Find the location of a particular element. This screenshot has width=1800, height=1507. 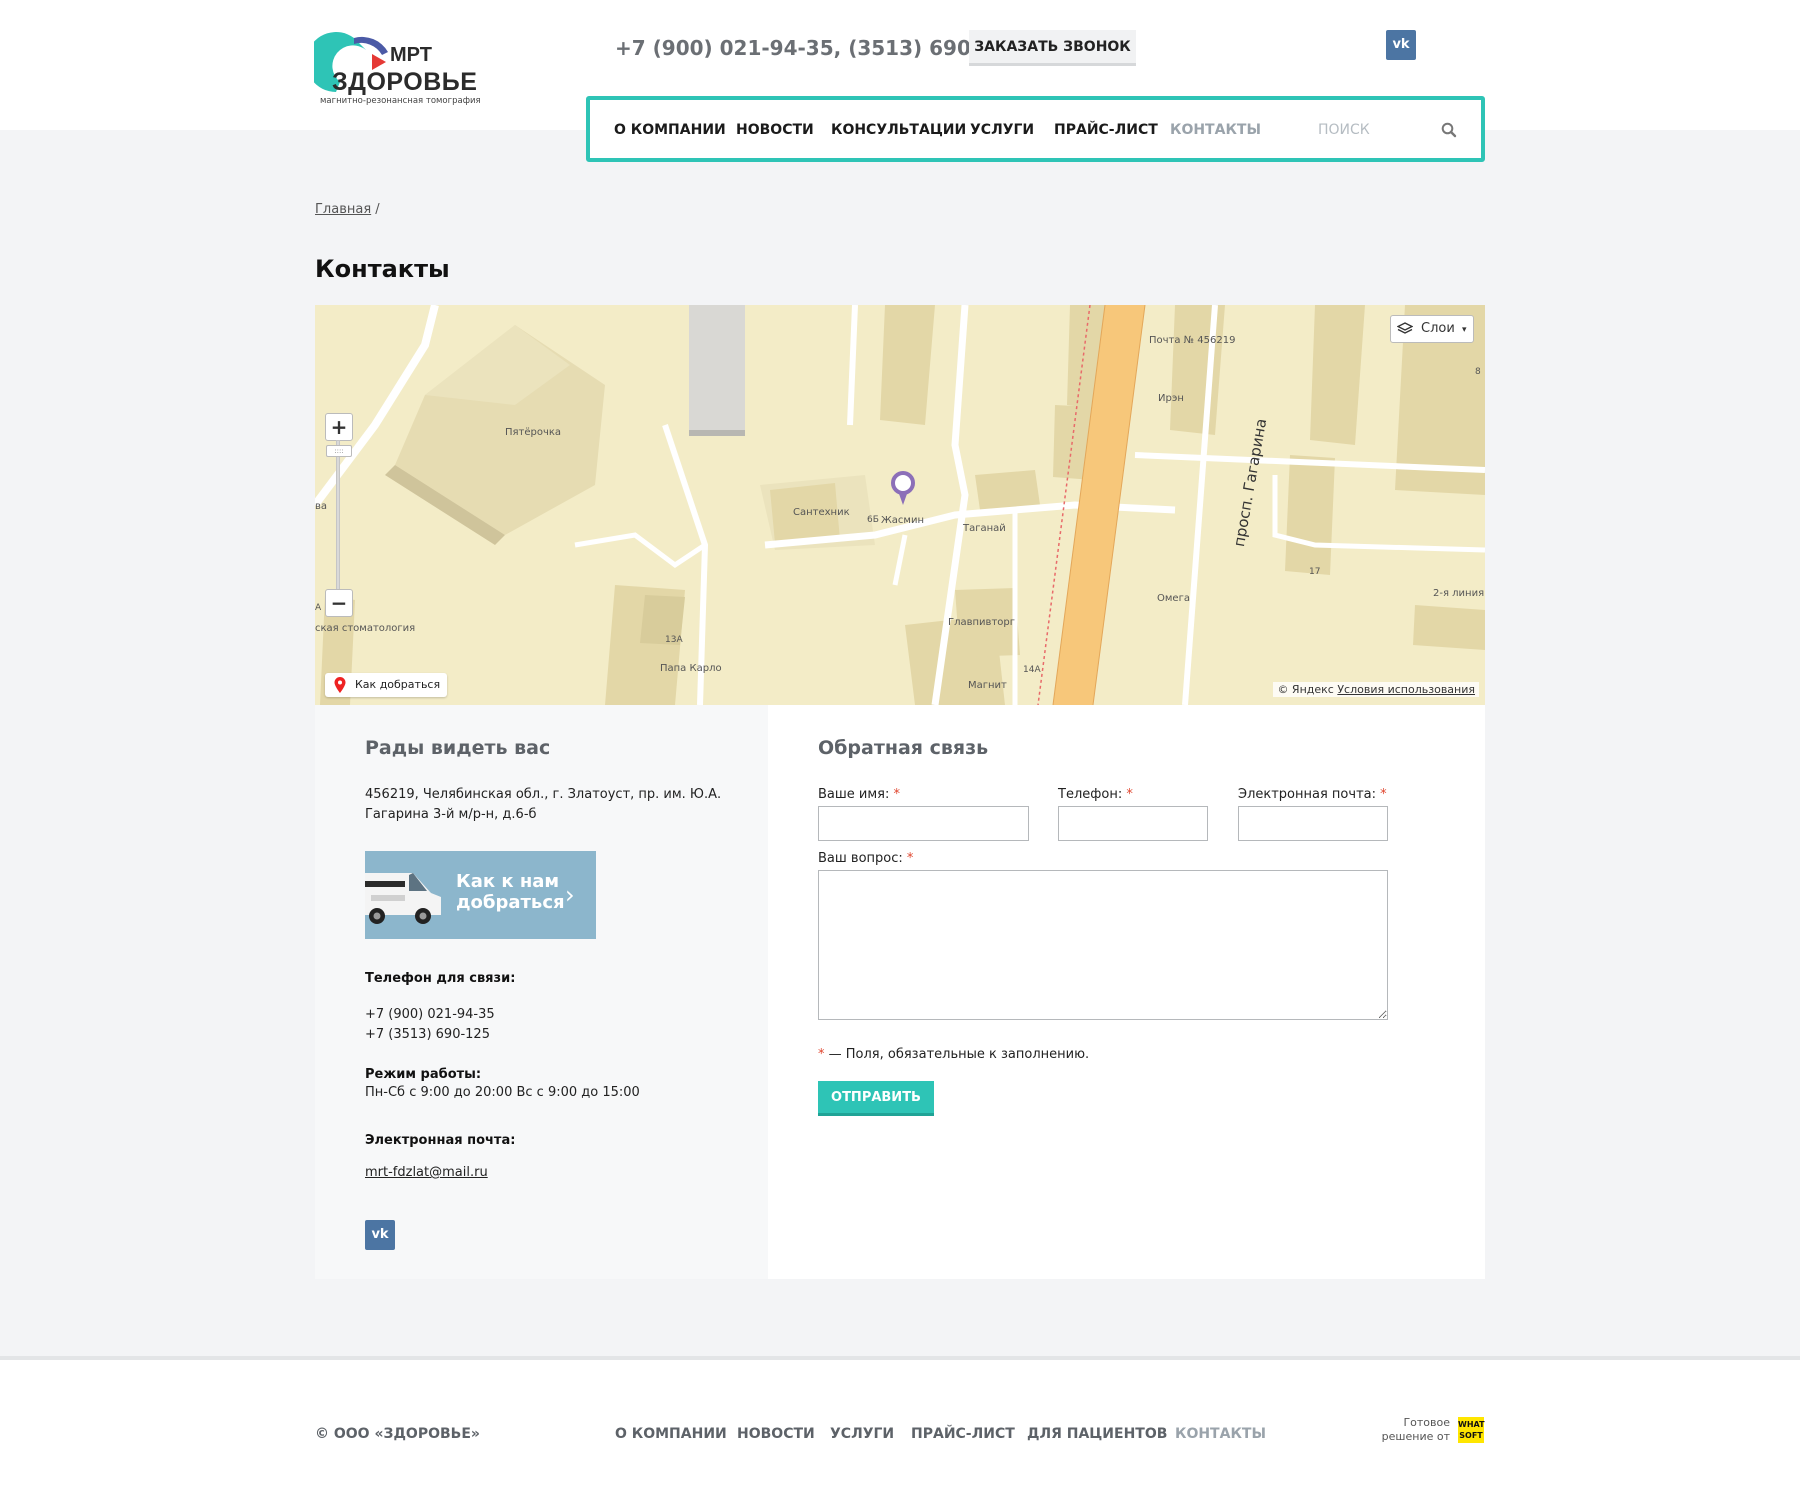

map-label-va: ва is located at coordinates (321, 506).